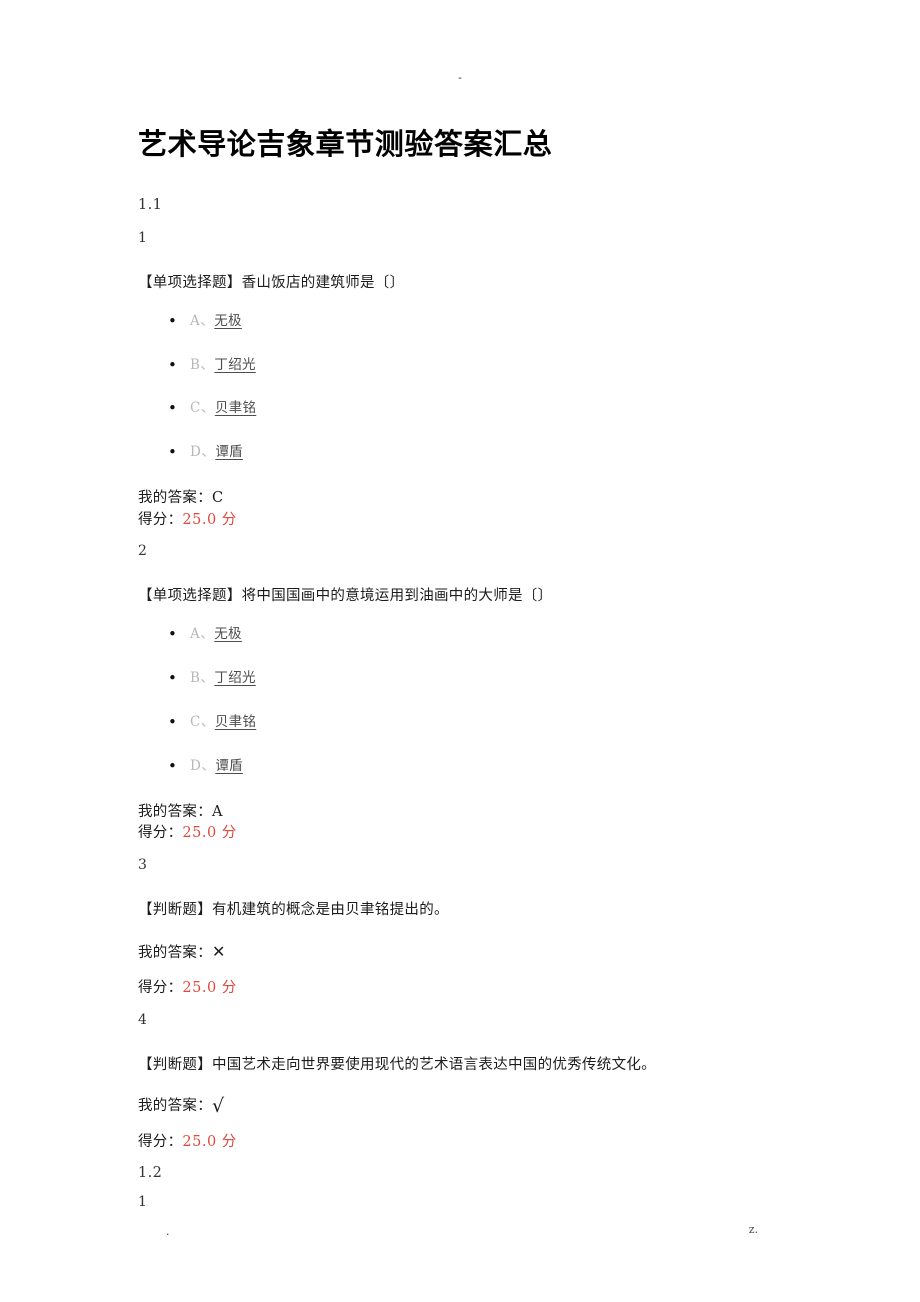 The width and height of the screenshot is (920, 1302). I want to click on question-text: 【判断题】中国艺术走向世界要使用现代的艺术语言表达中国的优秀传统文化。, so click(397, 1064).